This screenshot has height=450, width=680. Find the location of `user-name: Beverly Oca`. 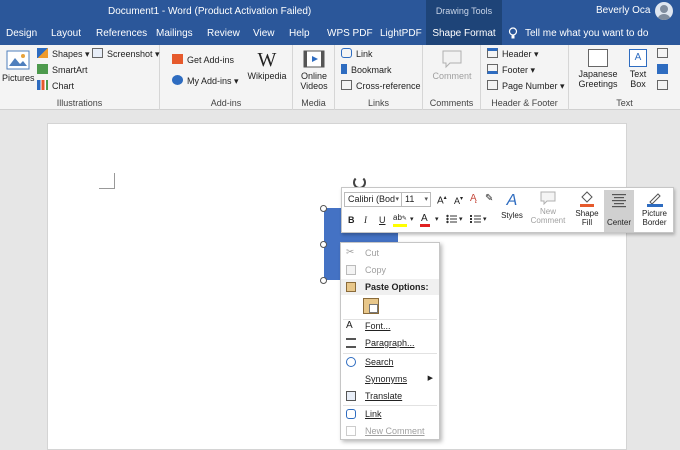

user-name: Beverly Oca is located at coordinates (623, 10).